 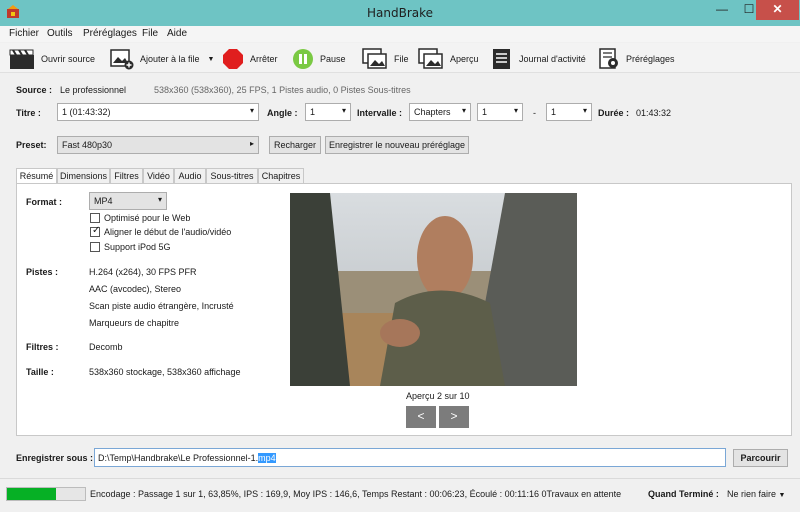 I want to click on preview-label: Aperçu, so click(x=464, y=59).